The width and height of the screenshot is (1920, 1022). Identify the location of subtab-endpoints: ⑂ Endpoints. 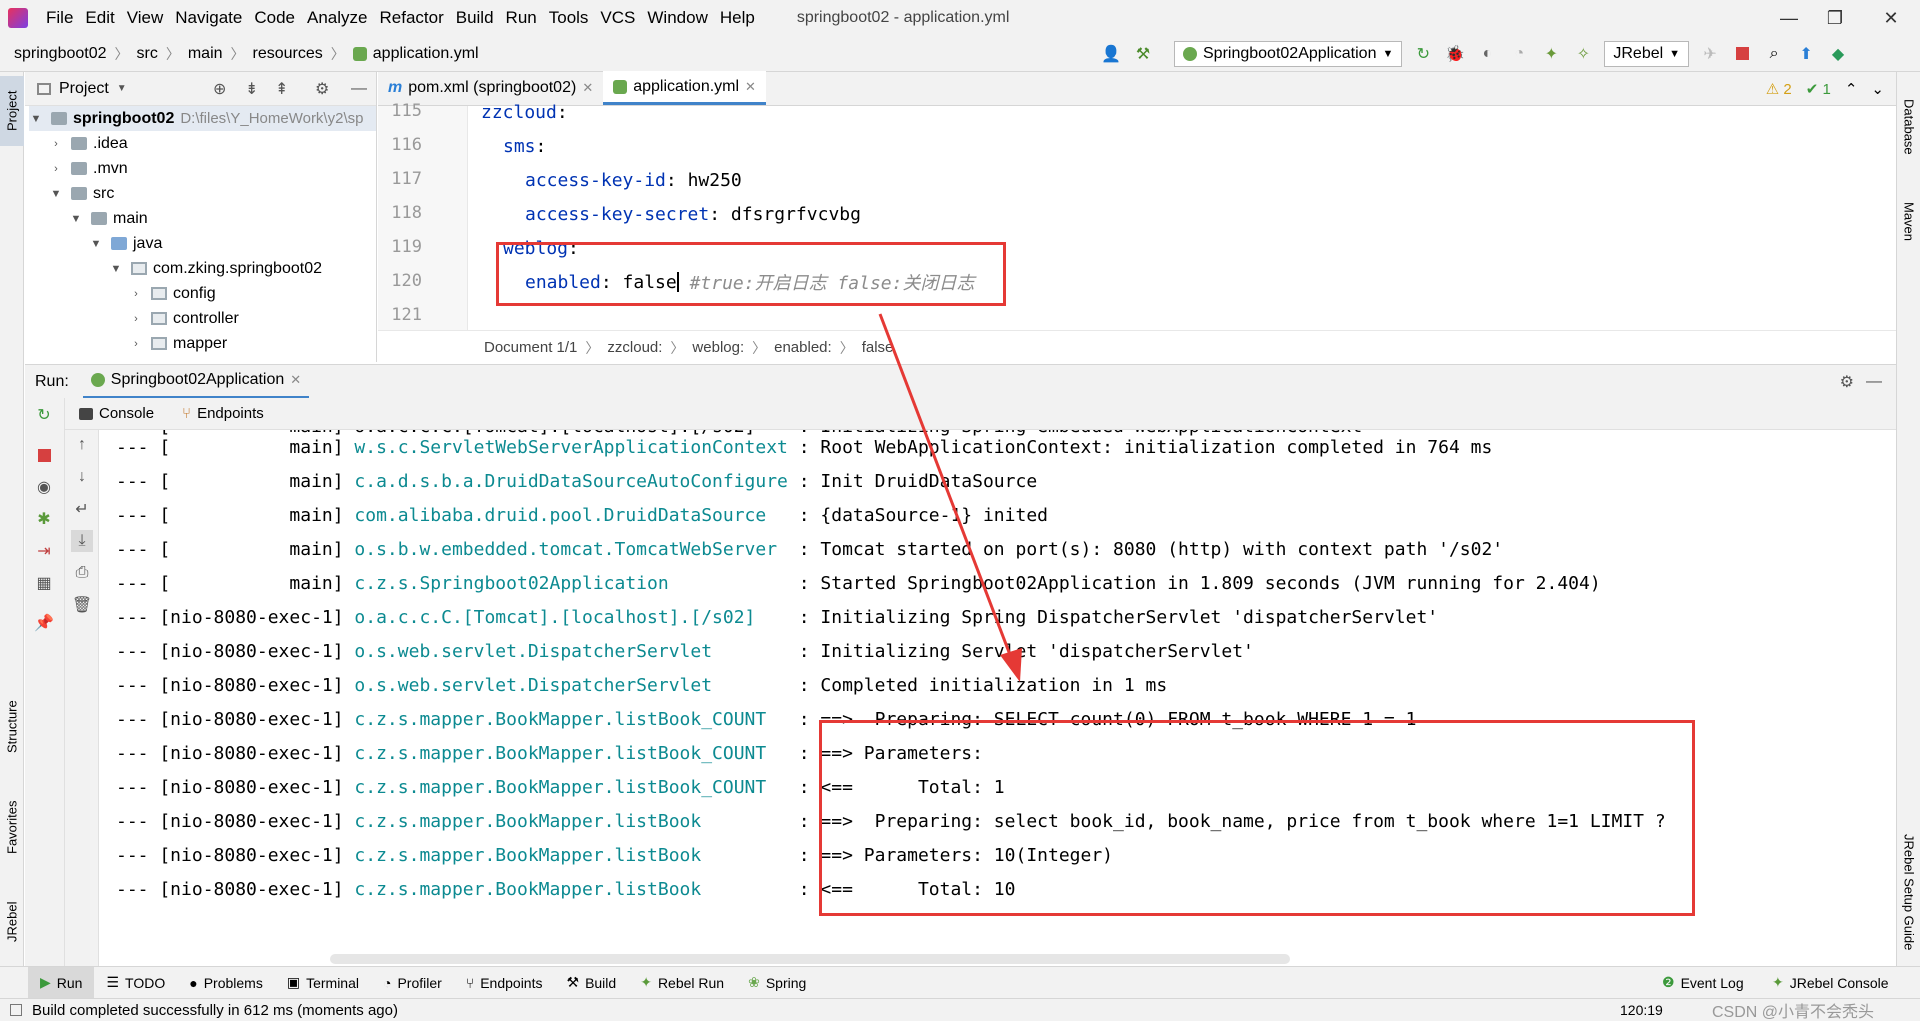
(223, 413).